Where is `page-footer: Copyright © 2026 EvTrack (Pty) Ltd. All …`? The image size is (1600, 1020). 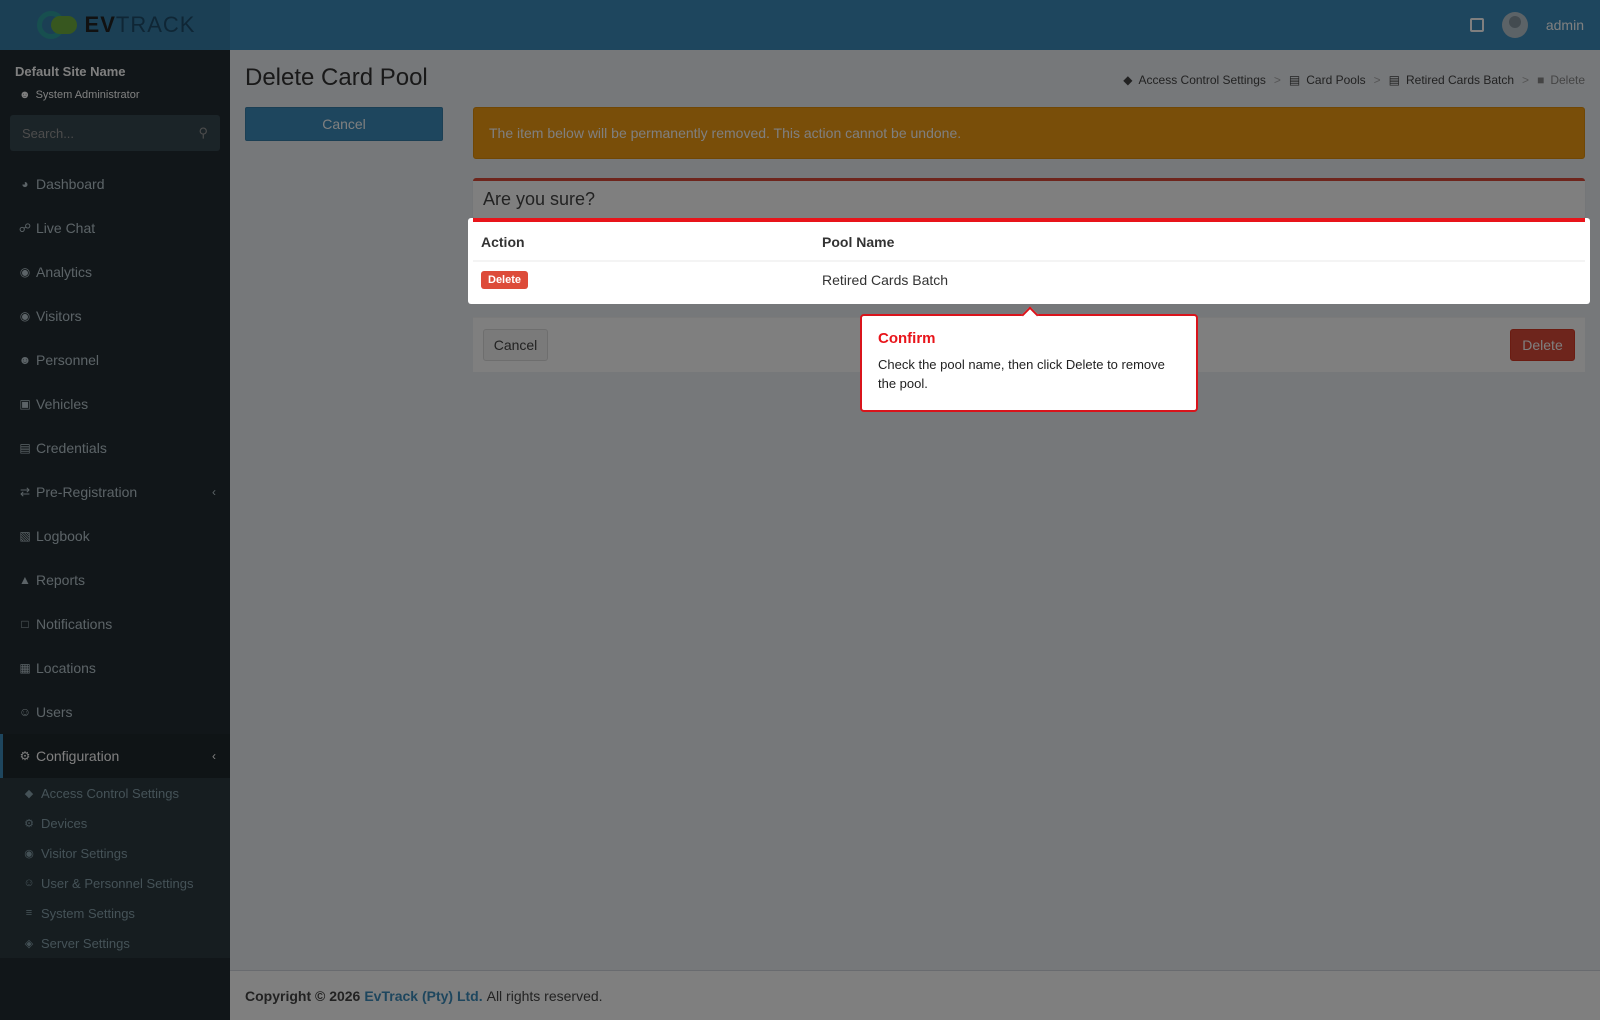 page-footer: Copyright © 2026 EvTrack (Pty) Ltd. All … is located at coordinates (915, 995).